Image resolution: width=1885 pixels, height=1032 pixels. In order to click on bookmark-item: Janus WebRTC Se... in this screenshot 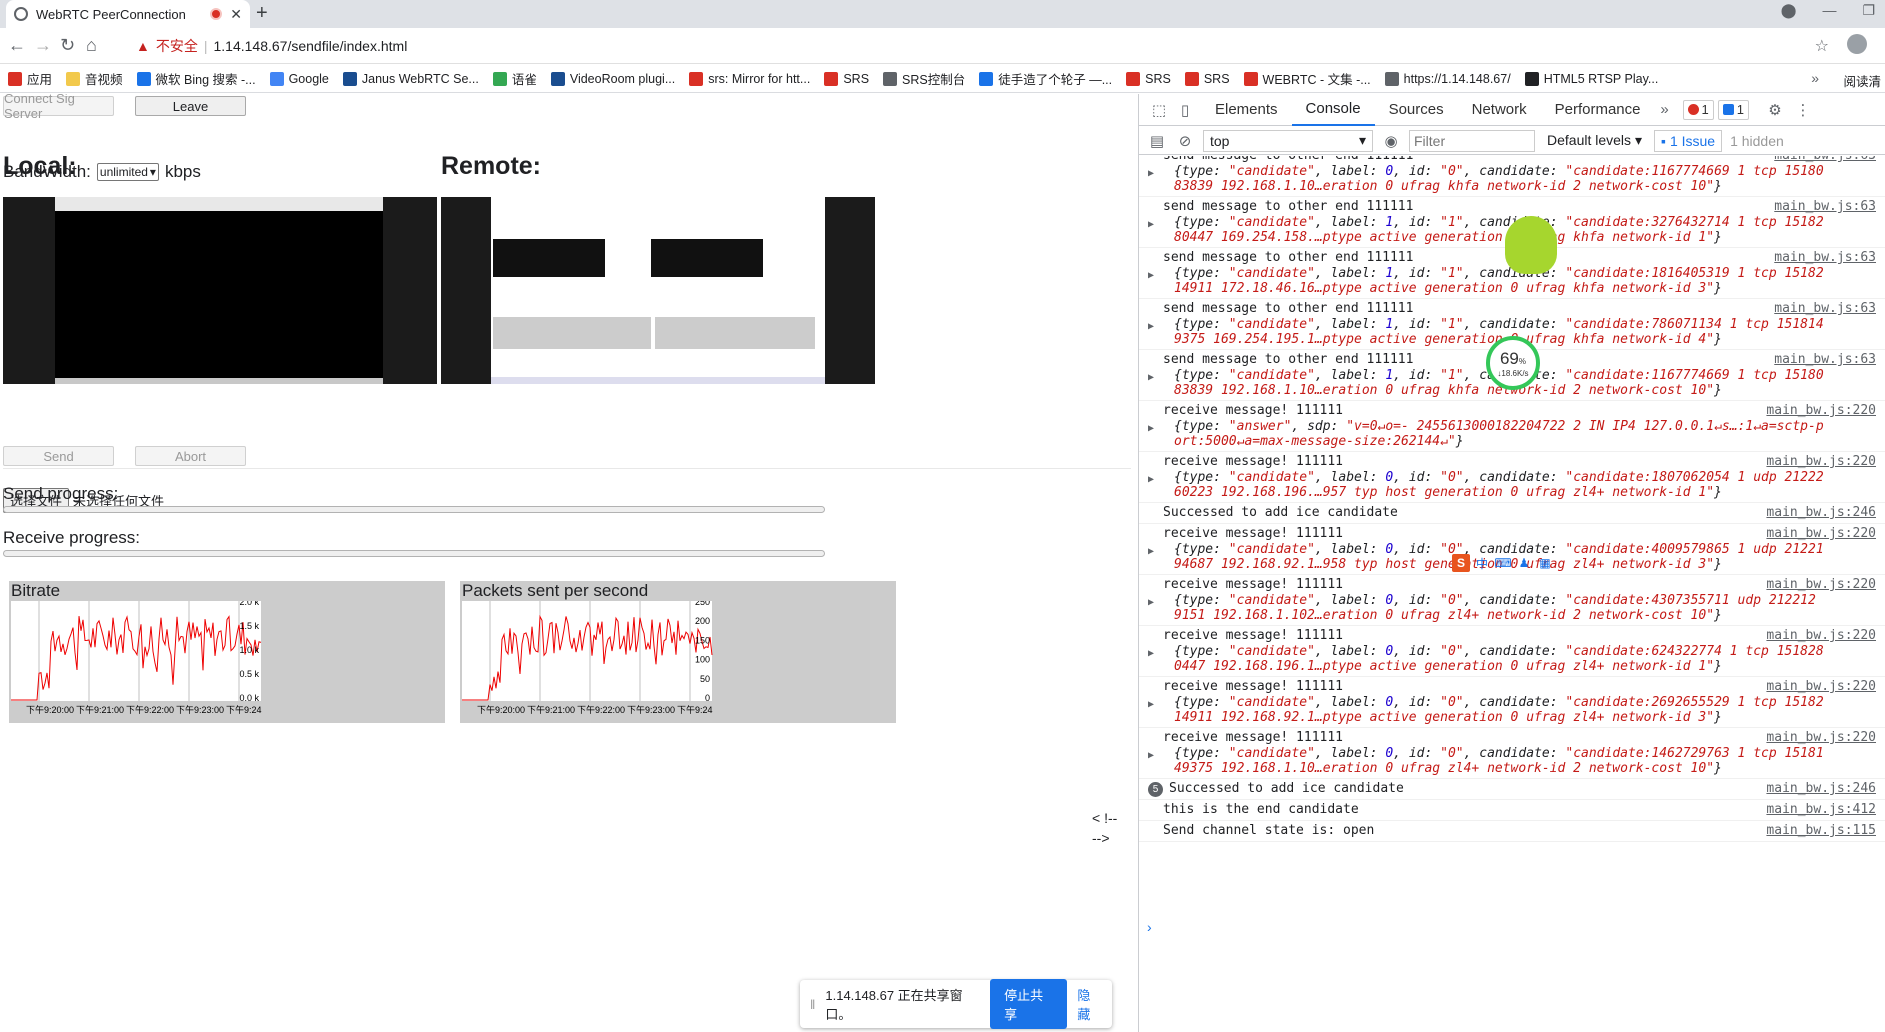, I will do `click(410, 78)`.